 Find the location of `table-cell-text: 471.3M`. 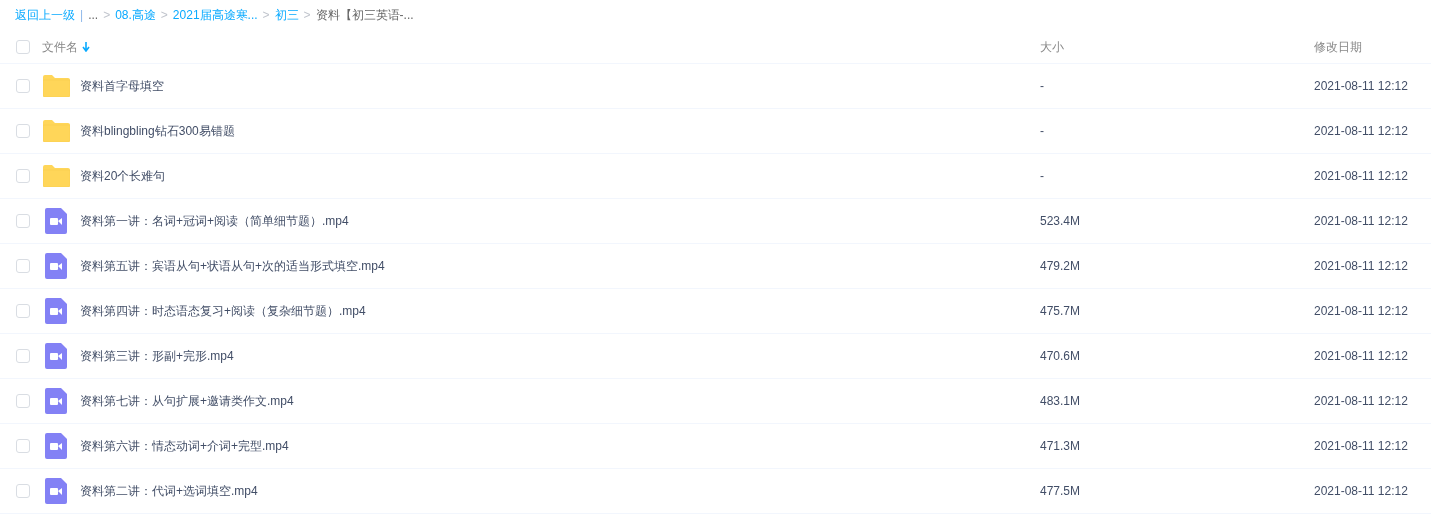

table-cell-text: 471.3M is located at coordinates (1061, 446).